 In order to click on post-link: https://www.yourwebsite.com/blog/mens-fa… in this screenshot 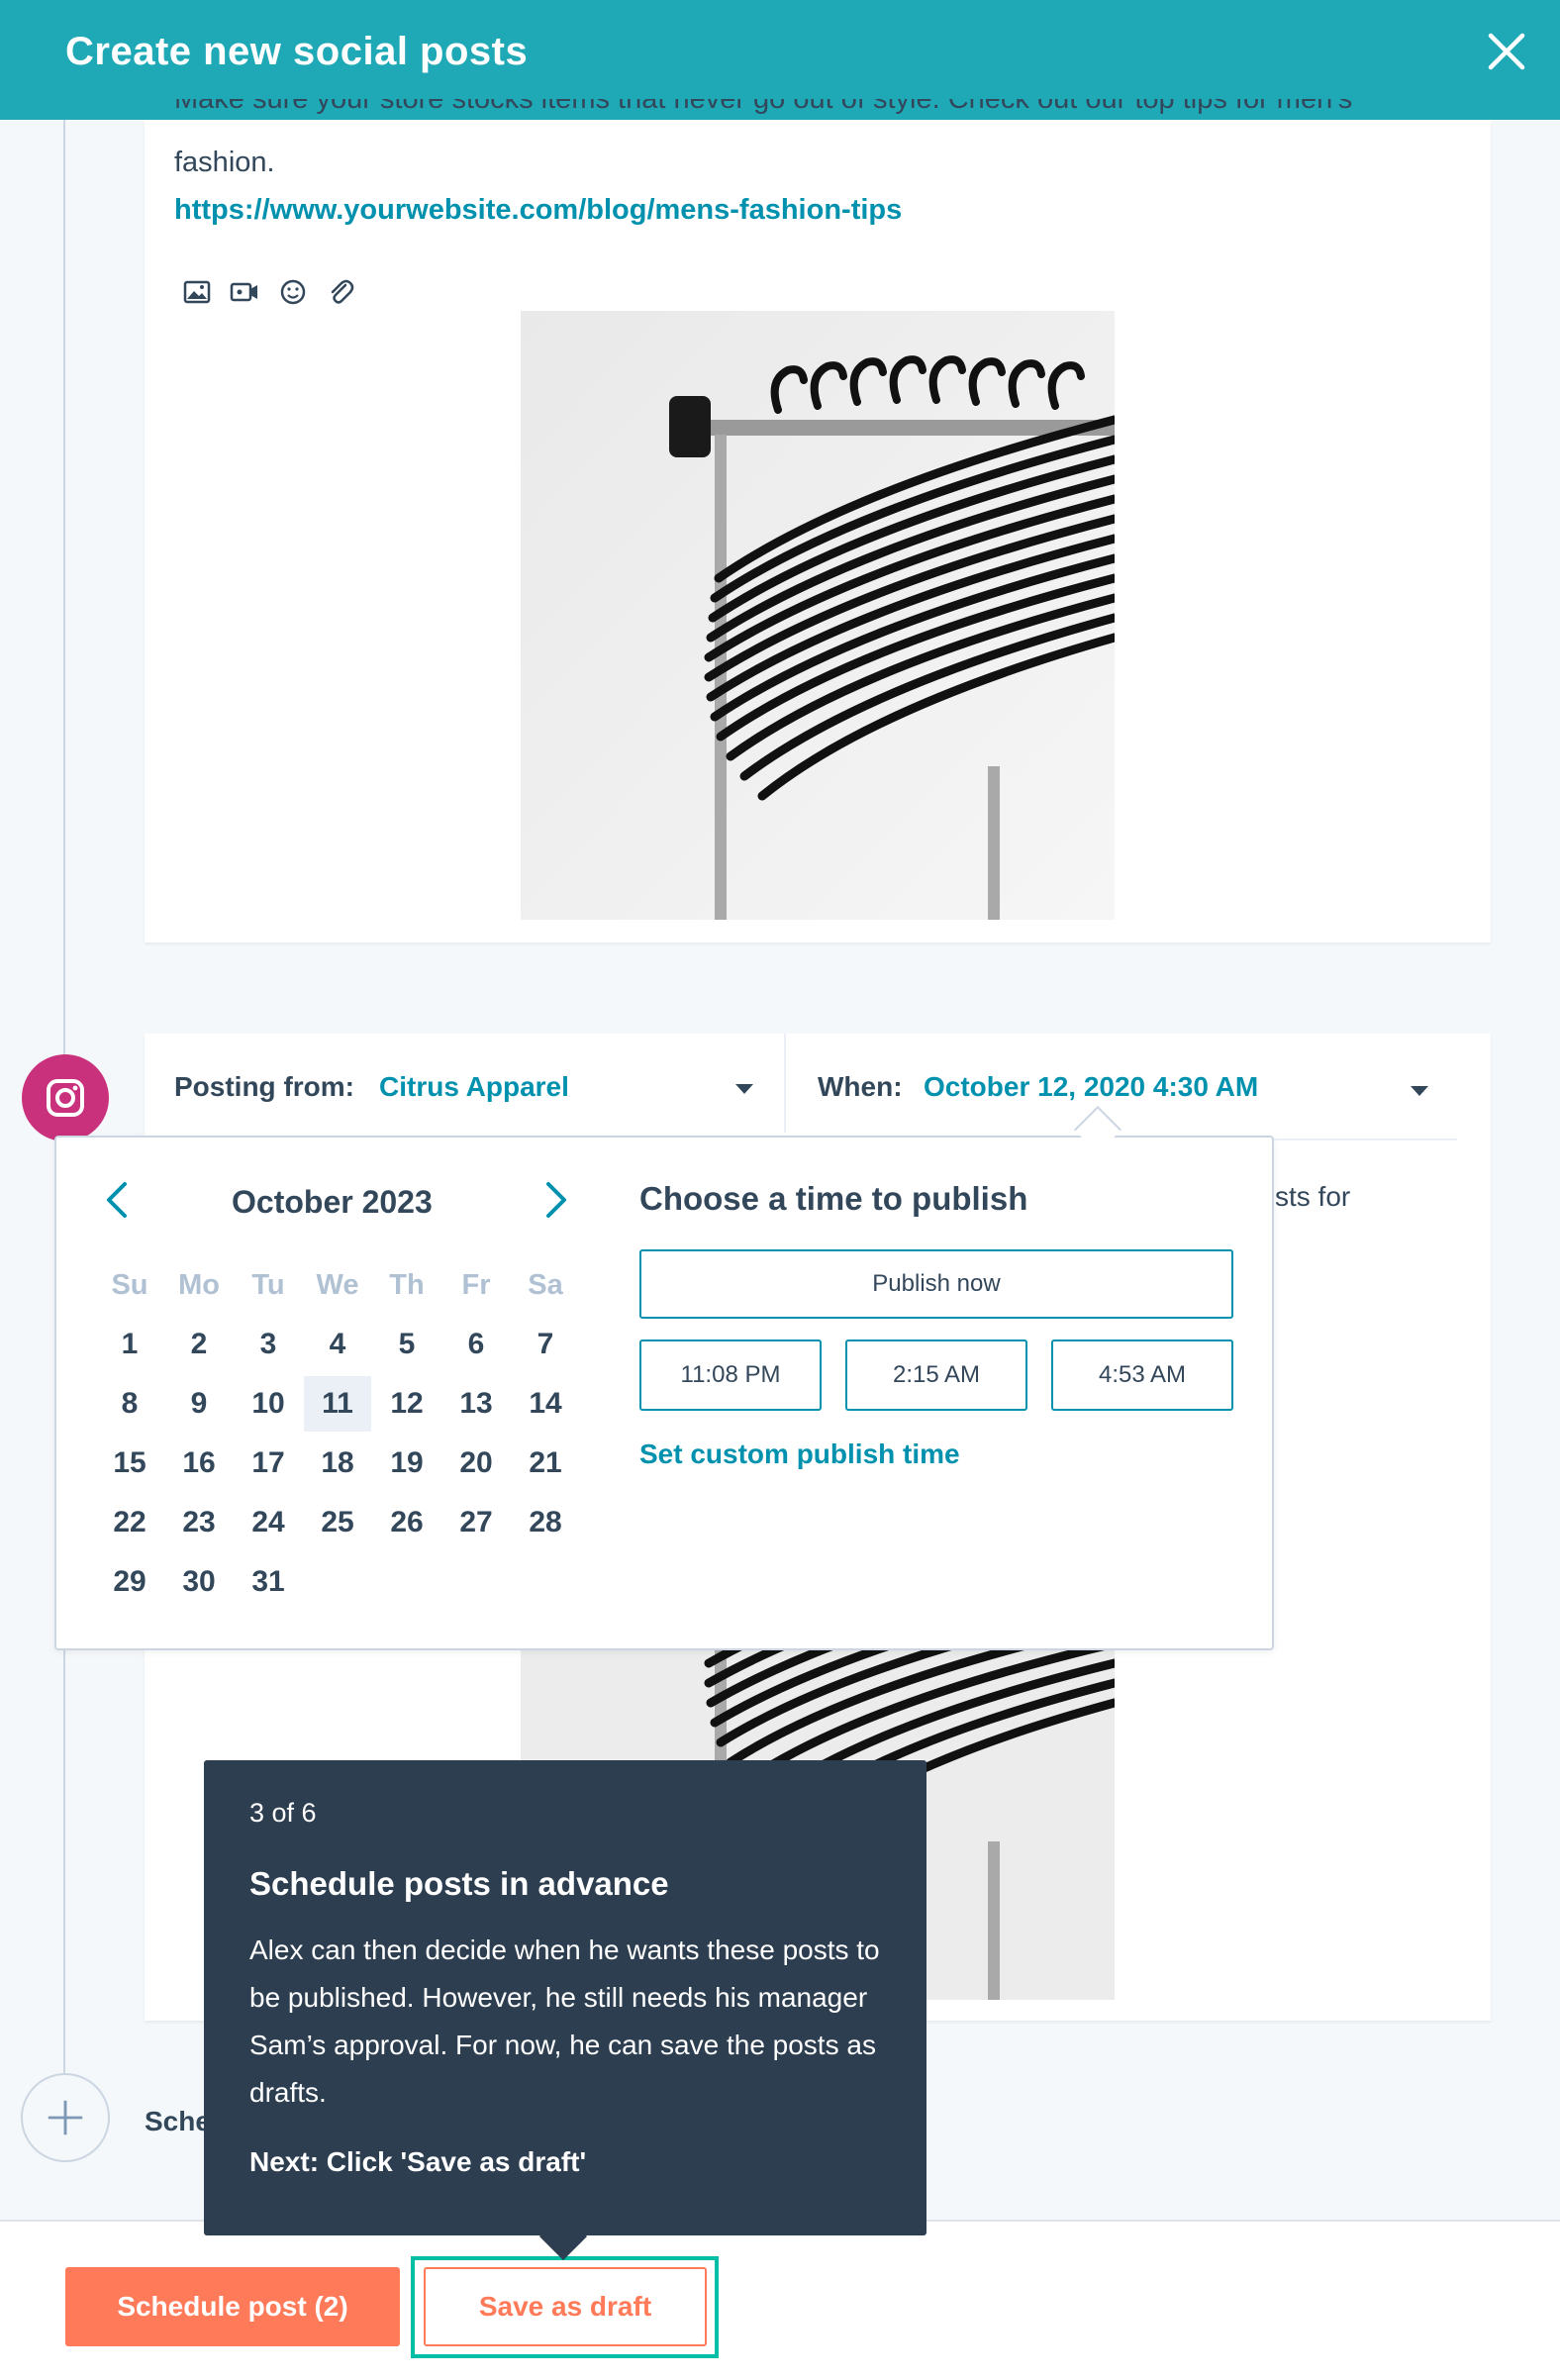, I will do `click(538, 210)`.